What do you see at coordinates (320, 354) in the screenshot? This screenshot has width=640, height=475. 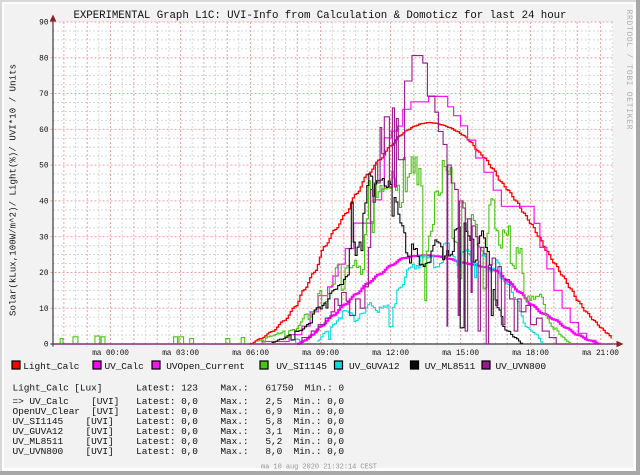 I see `svg-text: ma 09:00` at bounding box center [320, 354].